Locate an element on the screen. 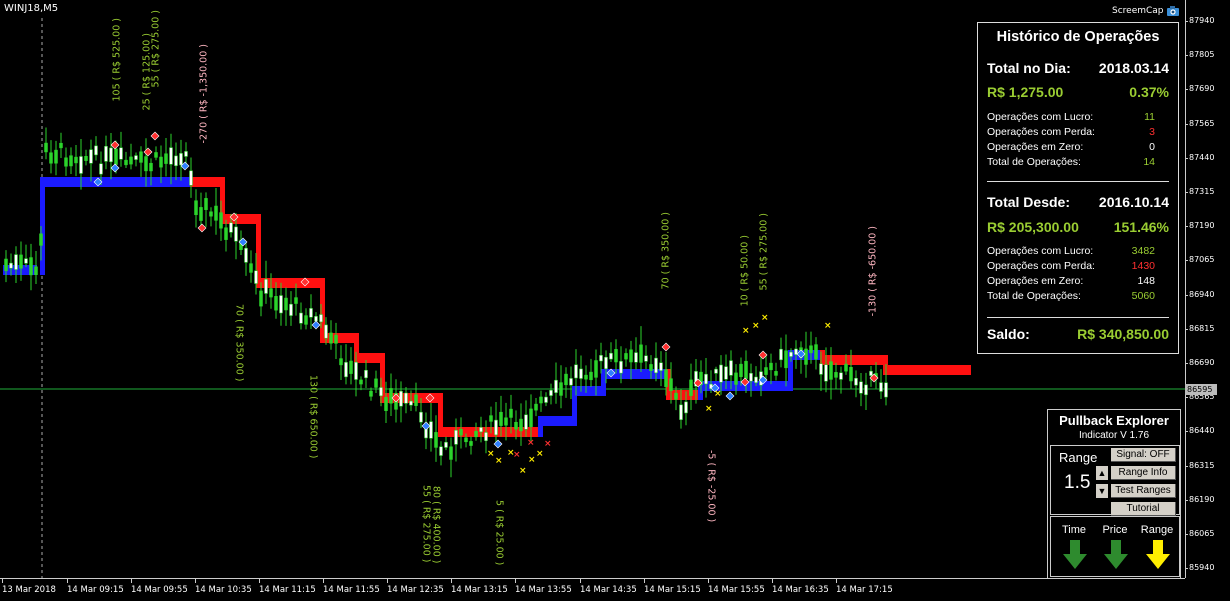 This screenshot has height=601, width=1230. signal-toggle-button: Signal: OFF is located at coordinates (1143, 455).